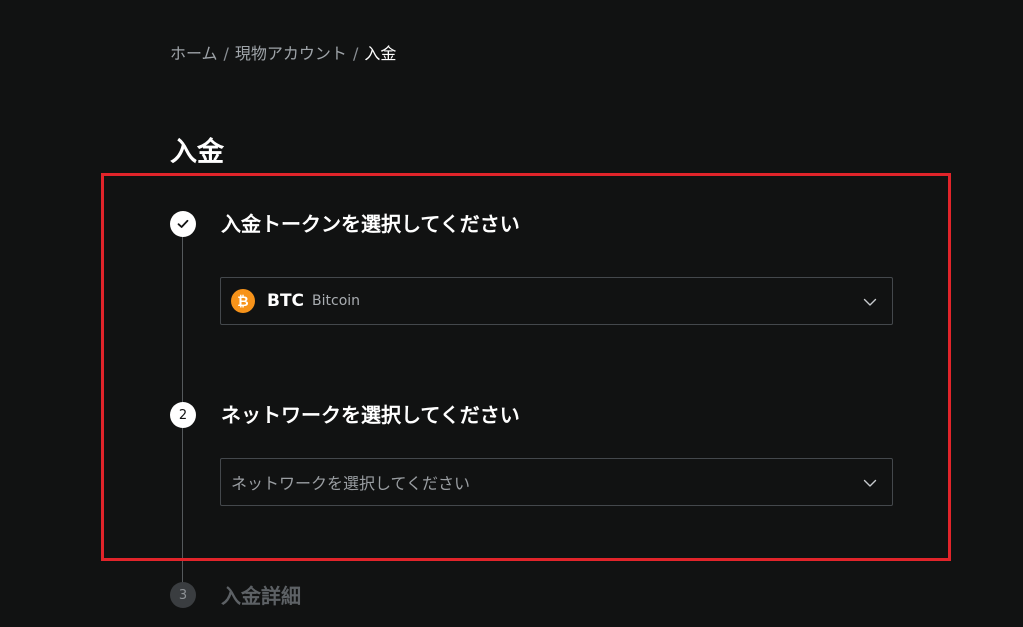 The height and width of the screenshot is (627, 1023). I want to click on step-3-title: 入金詳細, so click(261, 596).